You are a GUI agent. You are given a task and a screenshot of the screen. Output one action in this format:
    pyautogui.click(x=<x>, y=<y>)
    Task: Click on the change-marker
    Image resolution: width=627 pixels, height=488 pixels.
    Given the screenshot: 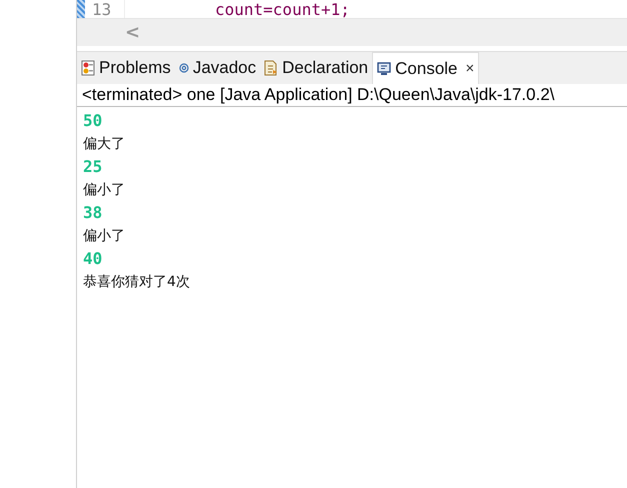 What is the action you would take?
    pyautogui.click(x=81, y=9)
    